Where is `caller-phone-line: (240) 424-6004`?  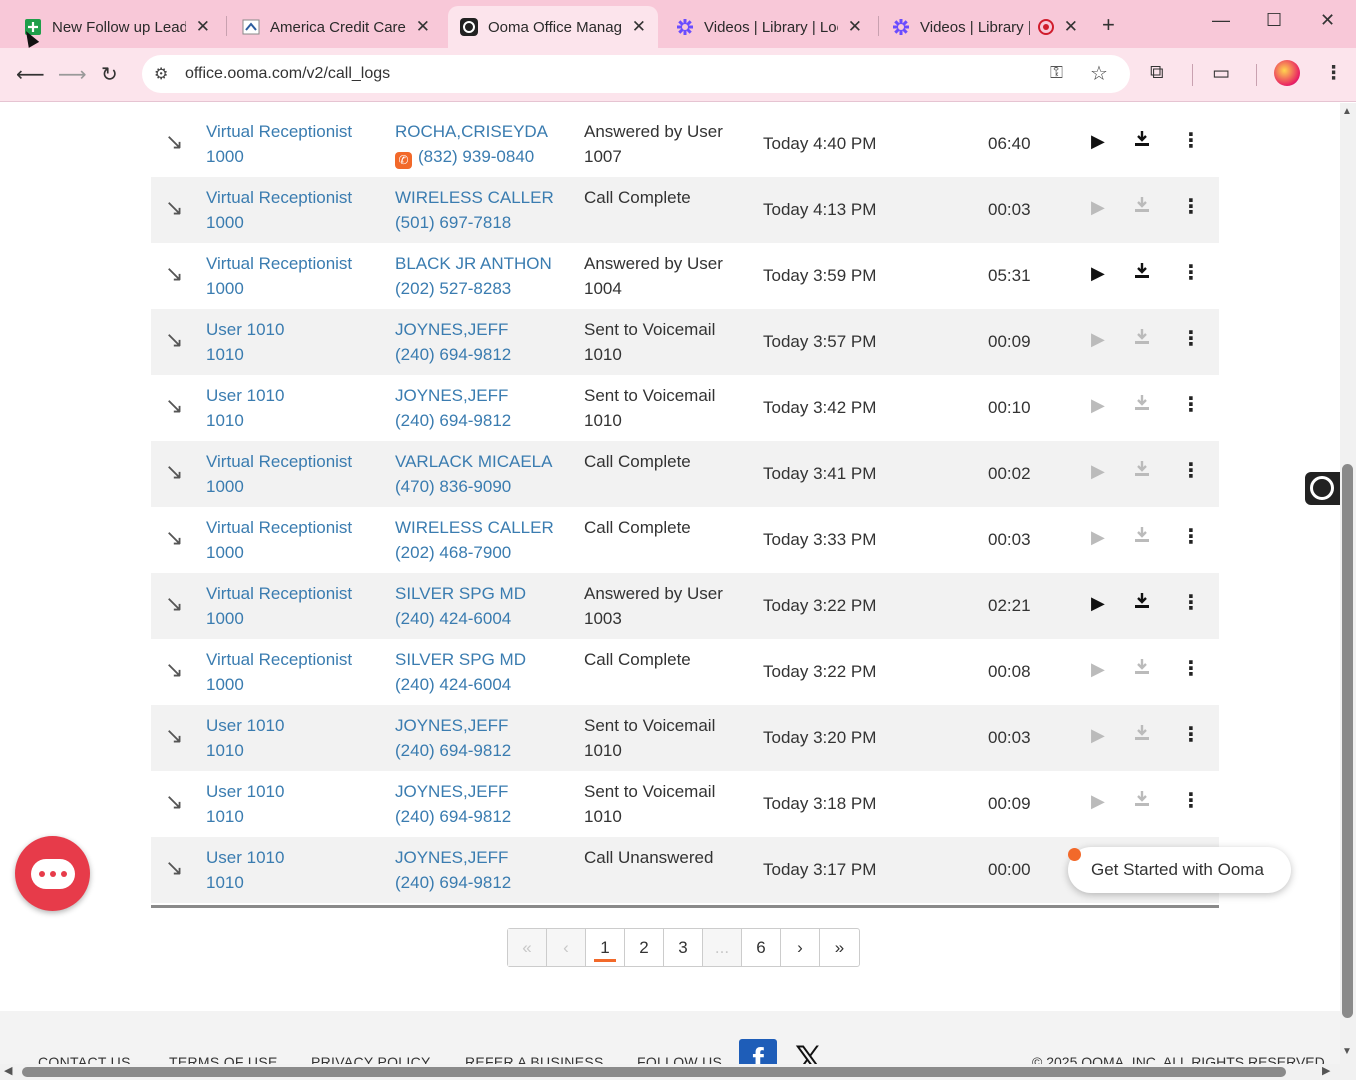 caller-phone-line: (240) 424-6004 is located at coordinates (460, 618).